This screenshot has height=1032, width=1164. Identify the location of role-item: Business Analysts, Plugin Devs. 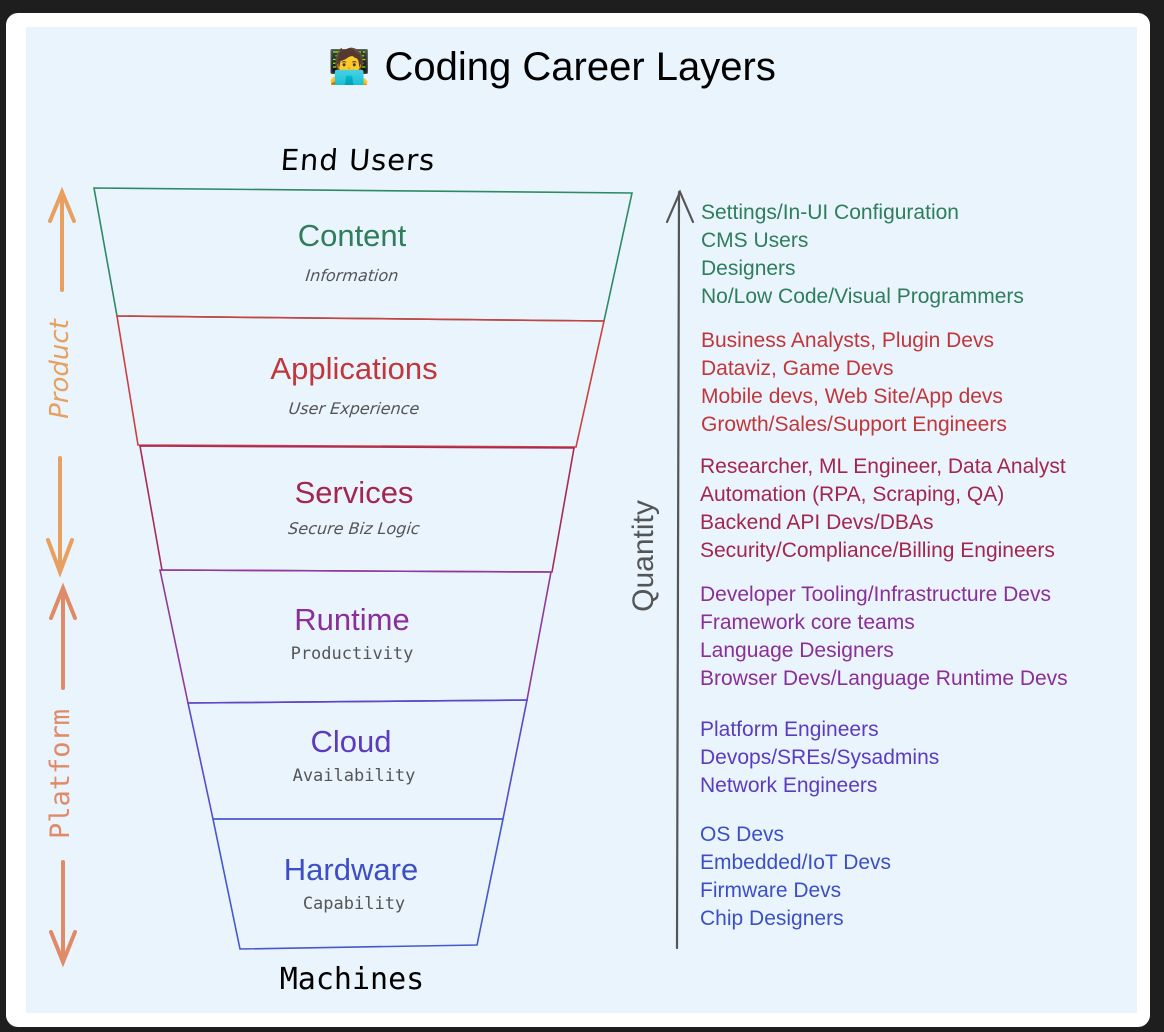
(847, 340).